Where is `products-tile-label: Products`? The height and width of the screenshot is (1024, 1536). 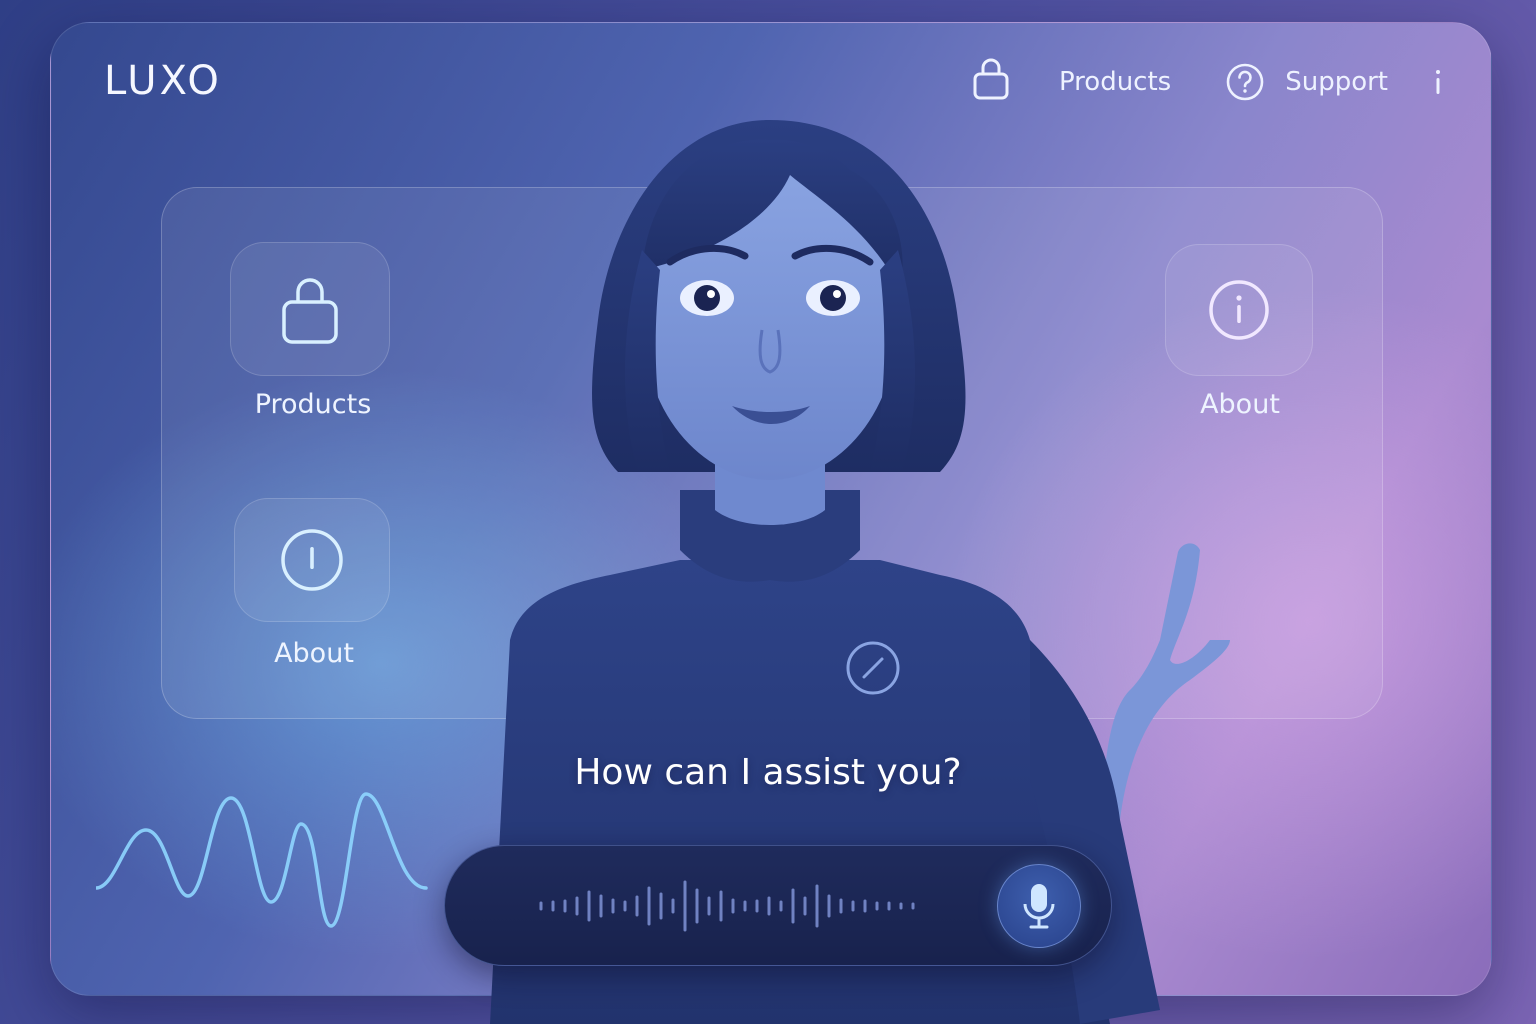
products-tile-label: Products is located at coordinates (313, 404).